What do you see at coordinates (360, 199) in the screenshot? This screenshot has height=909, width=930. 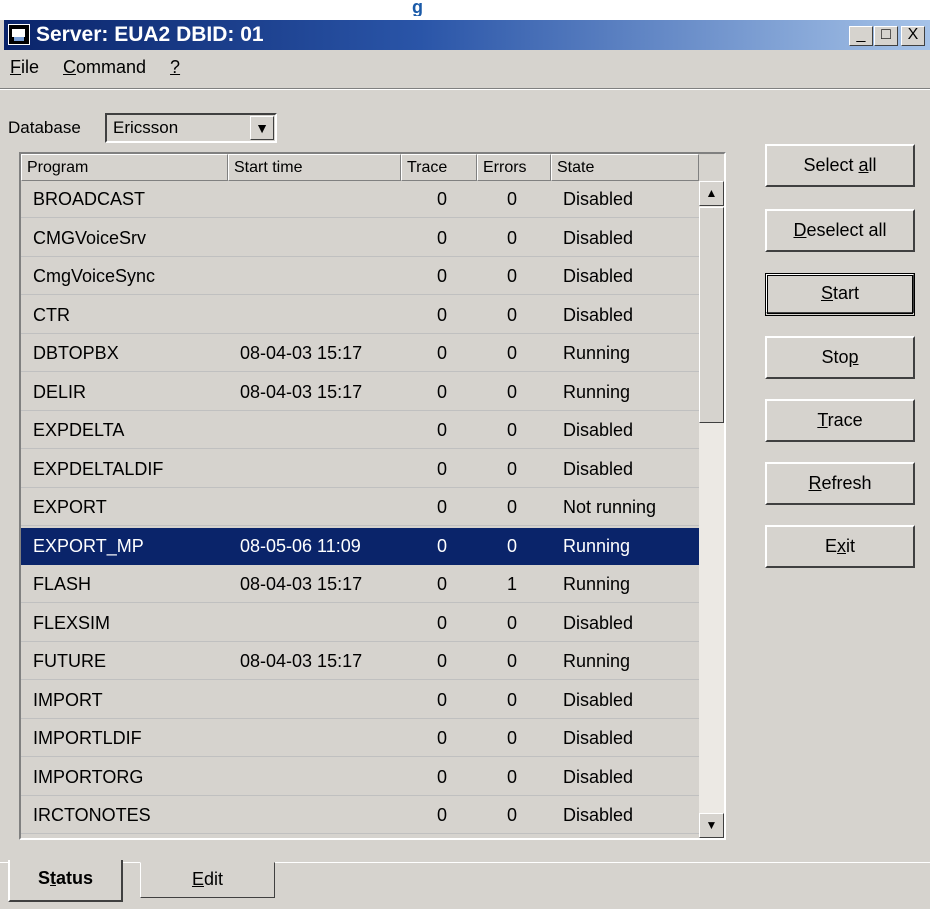 I see `table-row: BROADCAST 0 0 Disabled` at bounding box center [360, 199].